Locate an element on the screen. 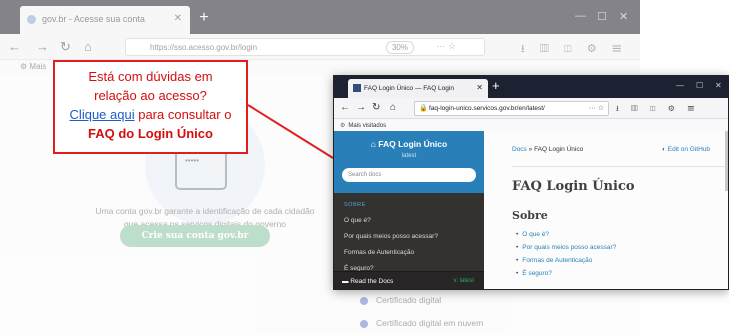 This screenshot has width=729, height=335. toc-item: • Formas de Autenticação is located at coordinates (554, 260).